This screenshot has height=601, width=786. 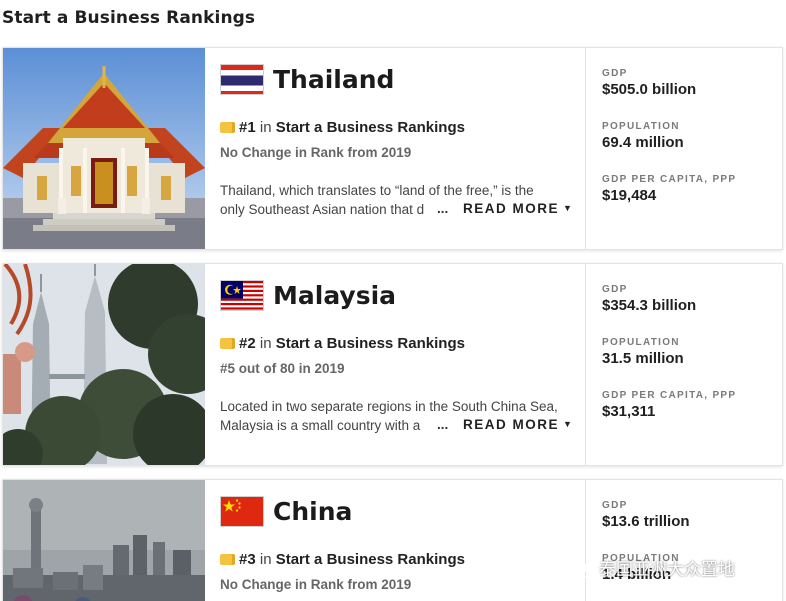 I want to click on rank-line: #1 in Start a Business Rankings, so click(x=342, y=127).